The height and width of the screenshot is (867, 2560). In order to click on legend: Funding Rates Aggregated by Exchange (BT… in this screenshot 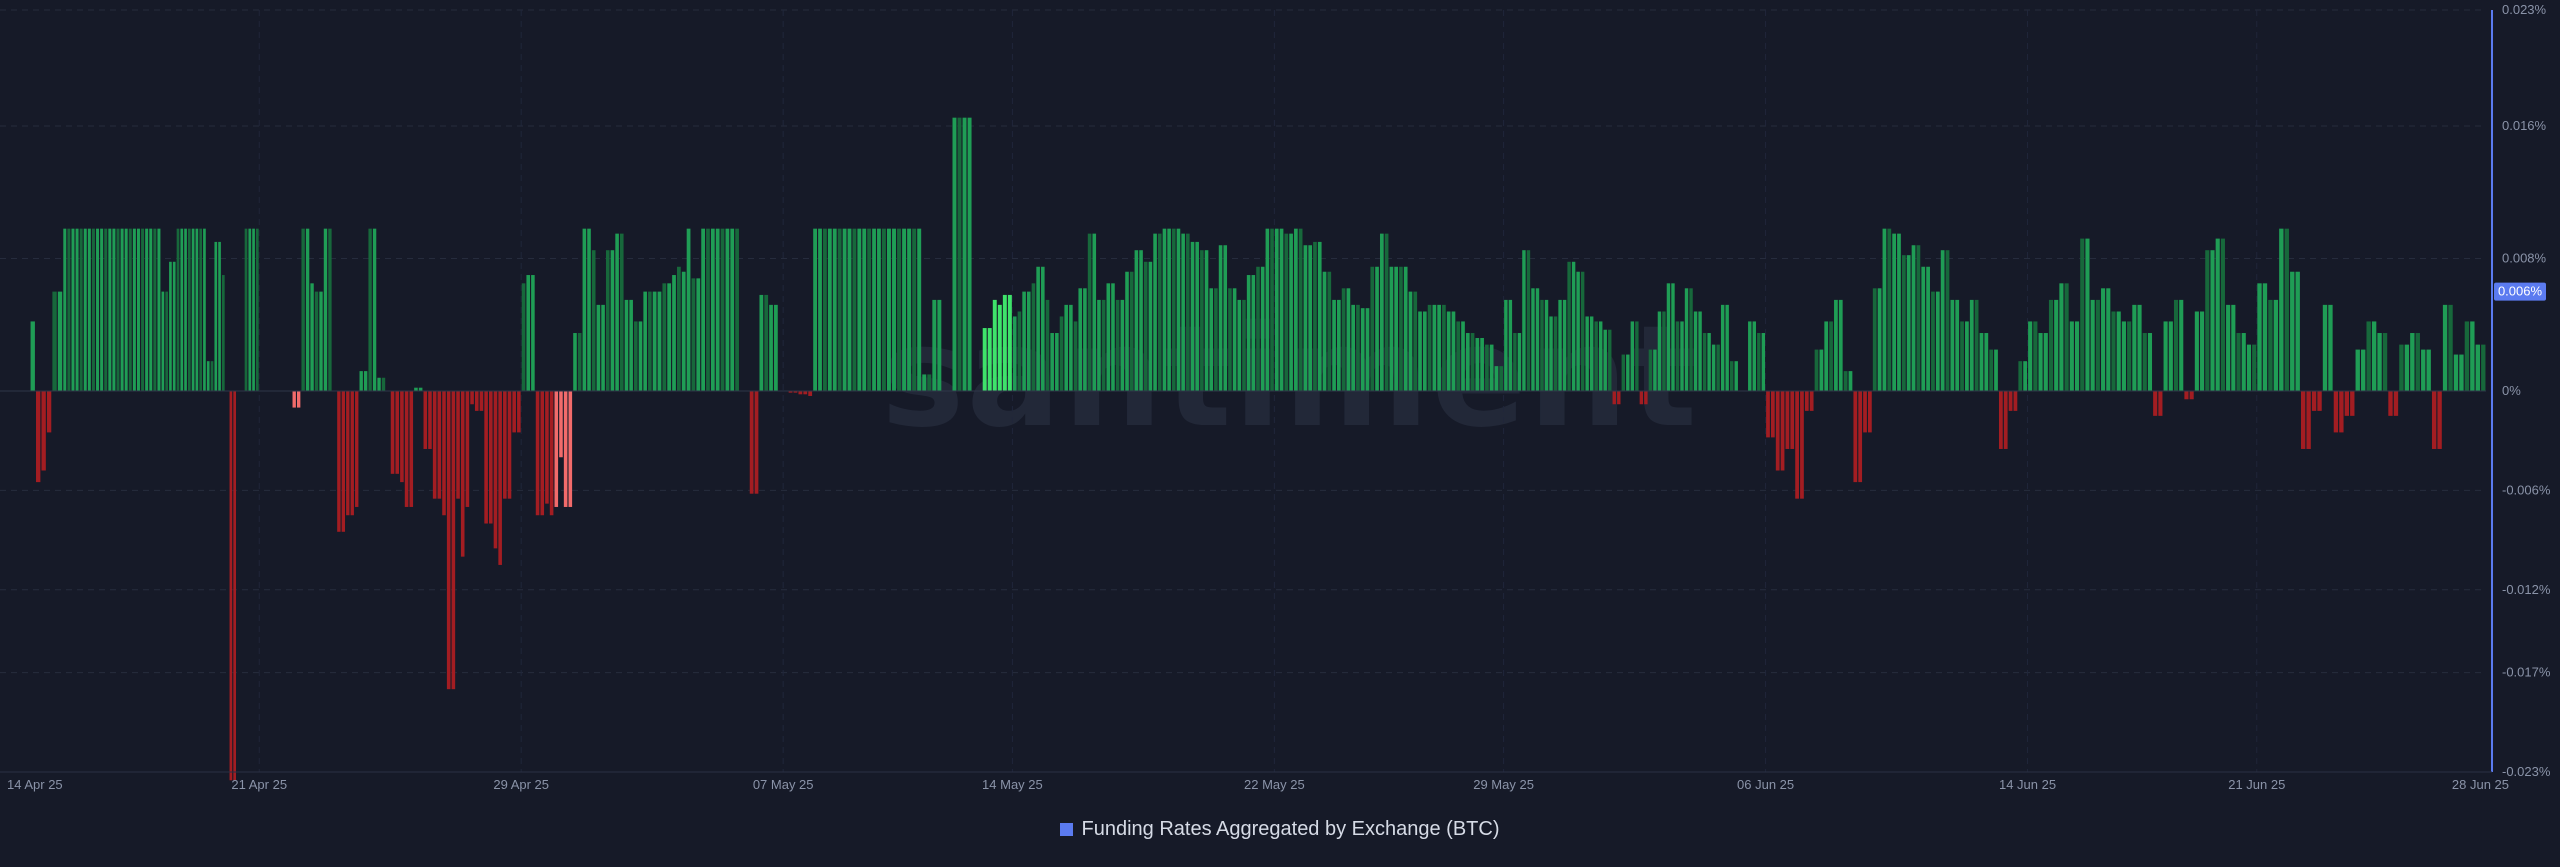, I will do `click(1280, 829)`.